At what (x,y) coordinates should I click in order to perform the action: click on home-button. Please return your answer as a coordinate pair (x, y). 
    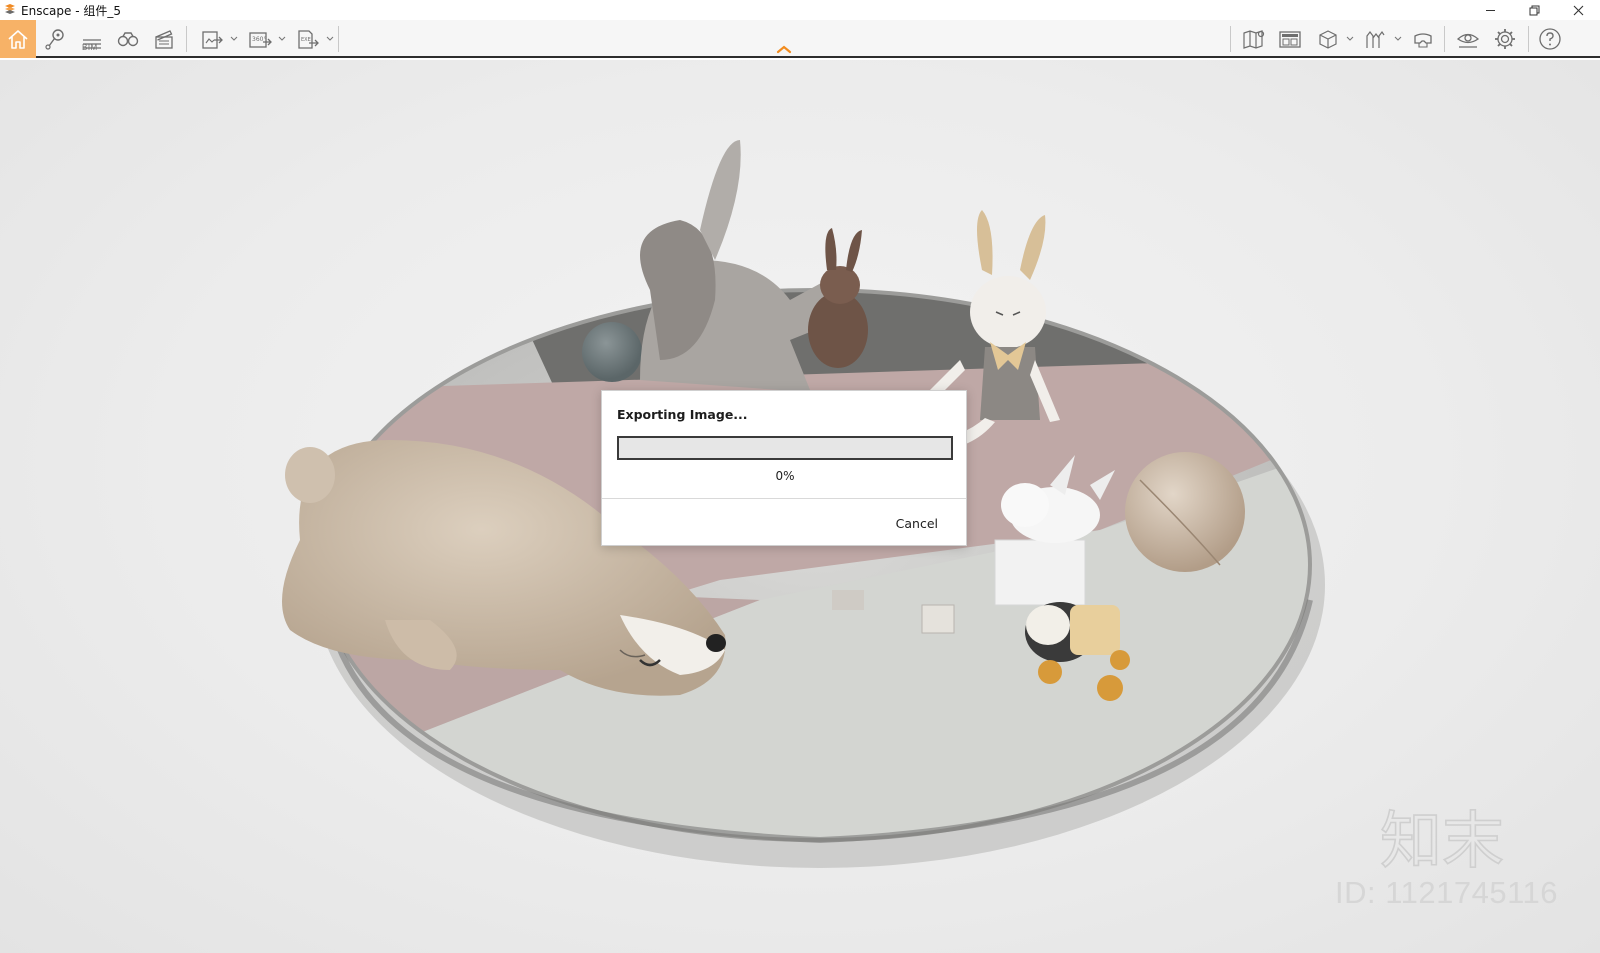
    Looking at the image, I should click on (18, 39).